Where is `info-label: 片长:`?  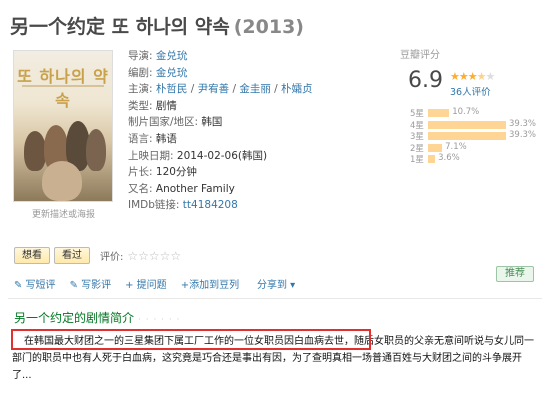
info-label: 片长: is located at coordinates (140, 172).